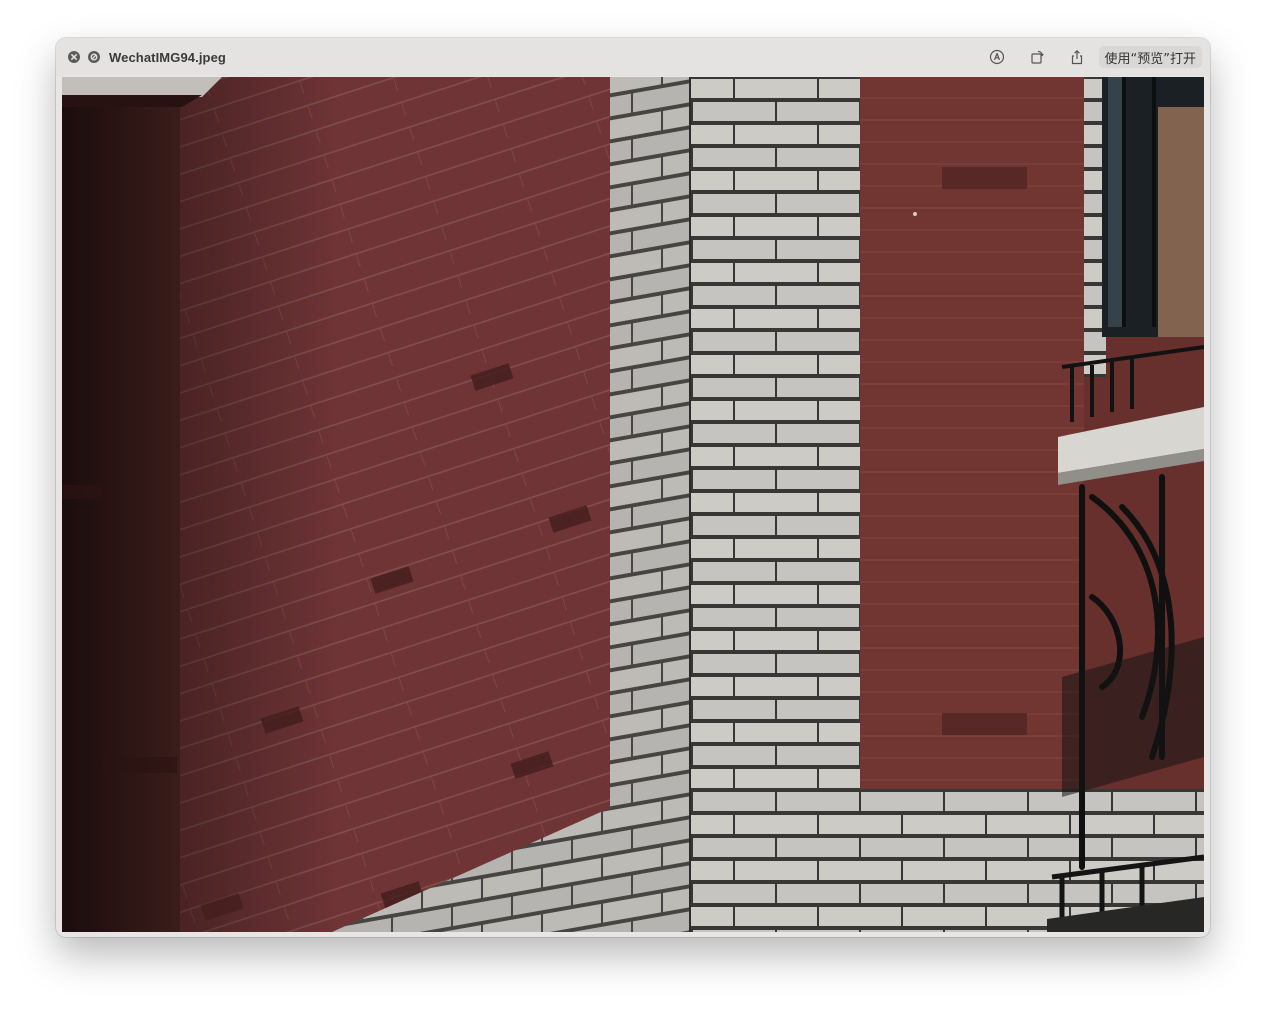 The image size is (1266, 1013). Describe the element at coordinates (997, 57) in the screenshot. I see `markup-icon` at that location.